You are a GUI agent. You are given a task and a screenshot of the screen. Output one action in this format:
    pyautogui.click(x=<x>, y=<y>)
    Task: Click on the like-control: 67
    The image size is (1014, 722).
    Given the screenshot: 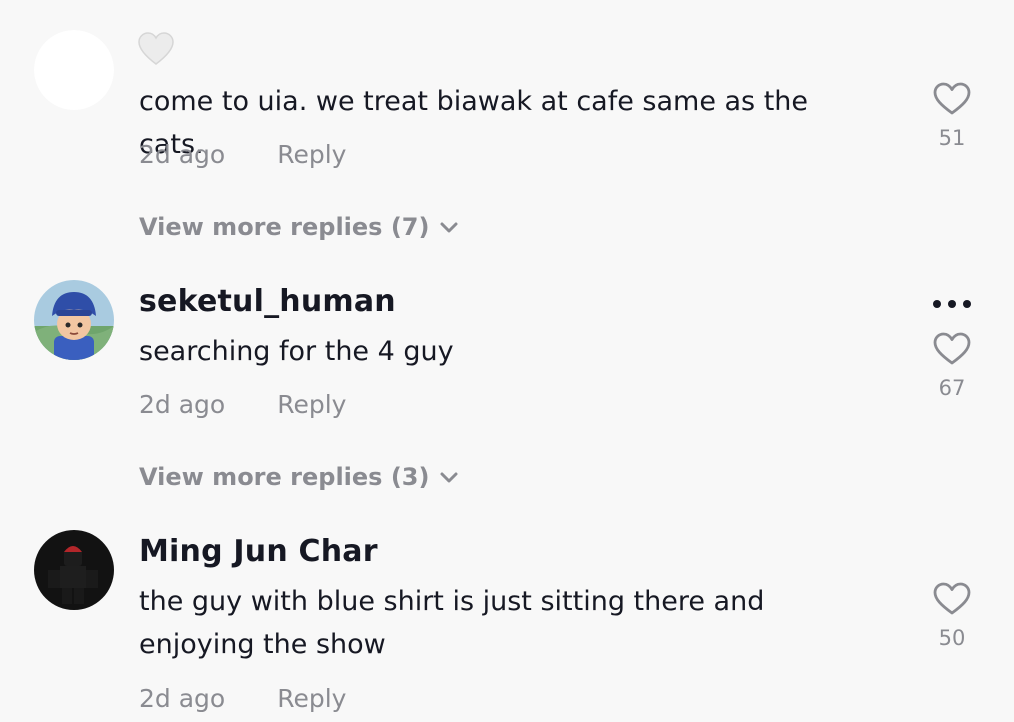 What is the action you would take?
    pyautogui.click(x=952, y=366)
    